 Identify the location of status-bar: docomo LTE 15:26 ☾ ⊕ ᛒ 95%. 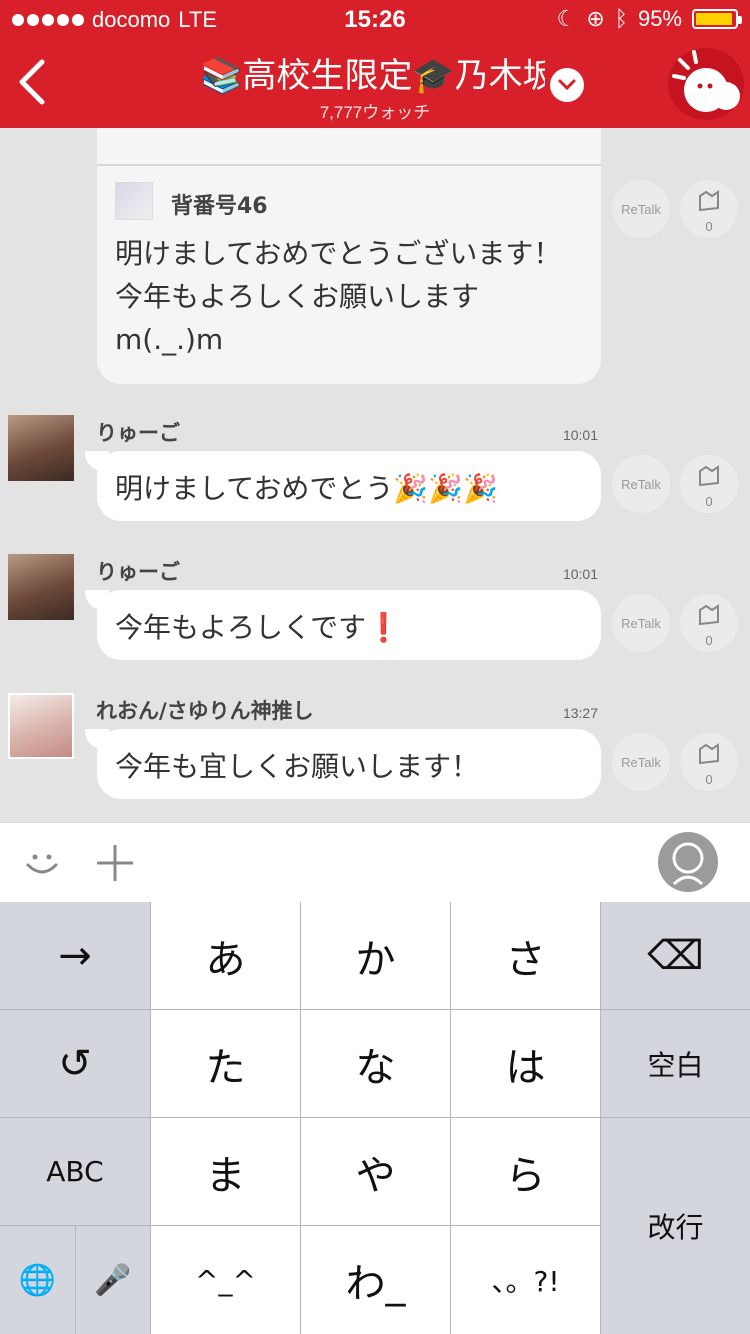
(375, 20).